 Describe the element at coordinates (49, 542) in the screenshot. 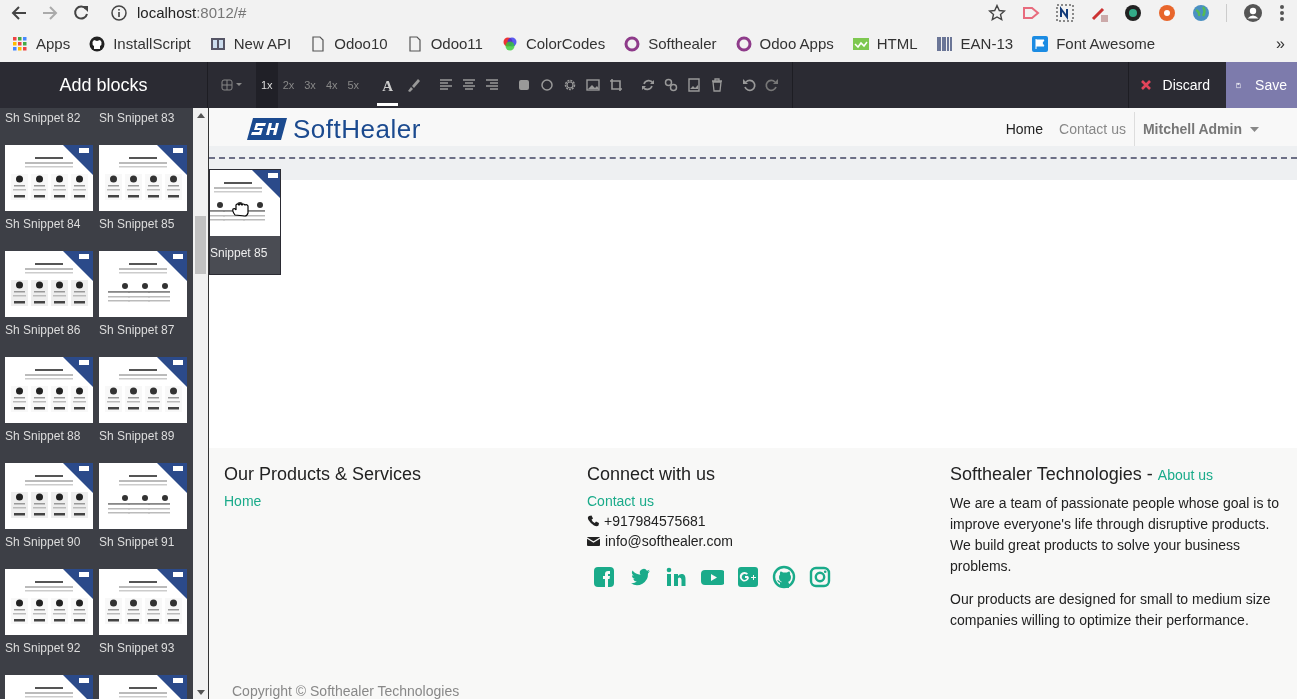

I see `snippet-label: Sh Snippet 90` at that location.